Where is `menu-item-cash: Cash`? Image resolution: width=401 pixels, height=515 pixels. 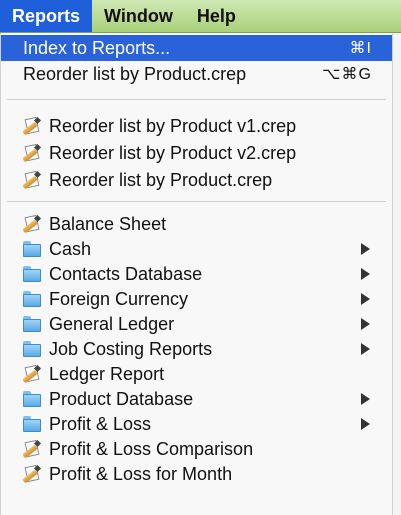 menu-item-cash: Cash is located at coordinates (196, 249).